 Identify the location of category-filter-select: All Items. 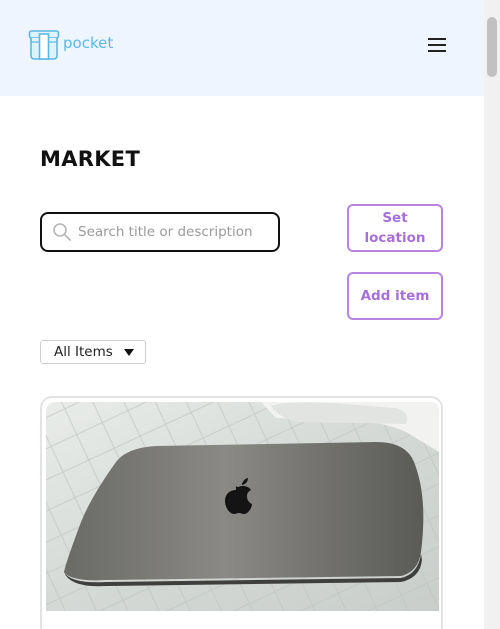
(93, 352).